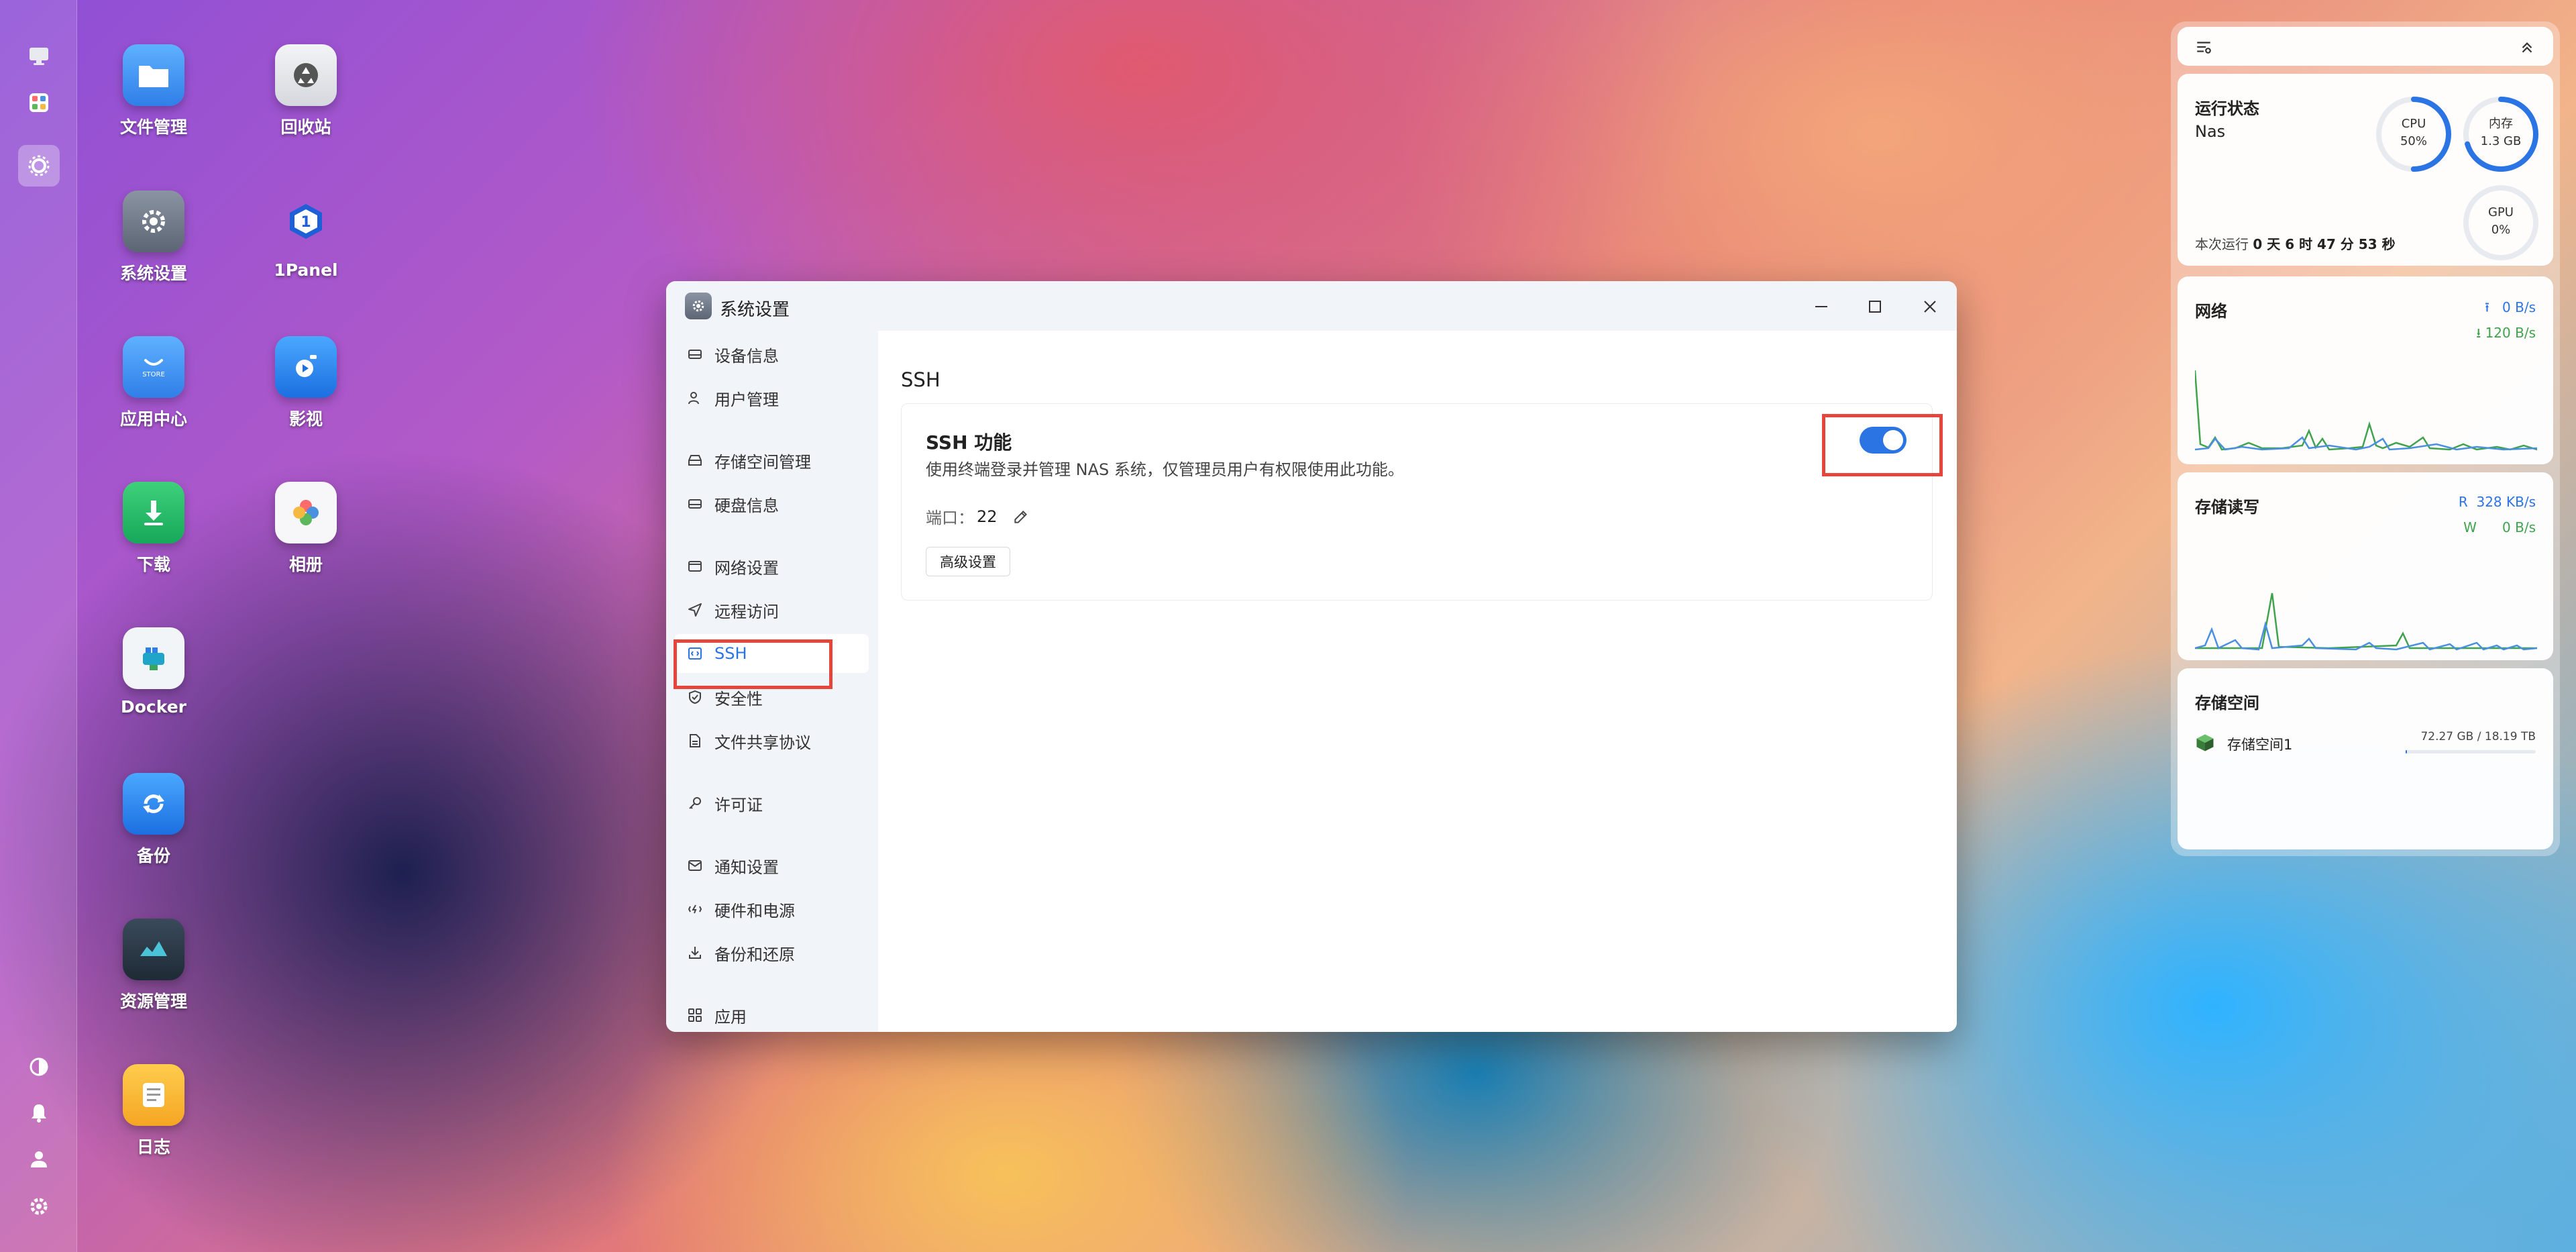  I want to click on desktop-icon-video: 影视, so click(306, 383).